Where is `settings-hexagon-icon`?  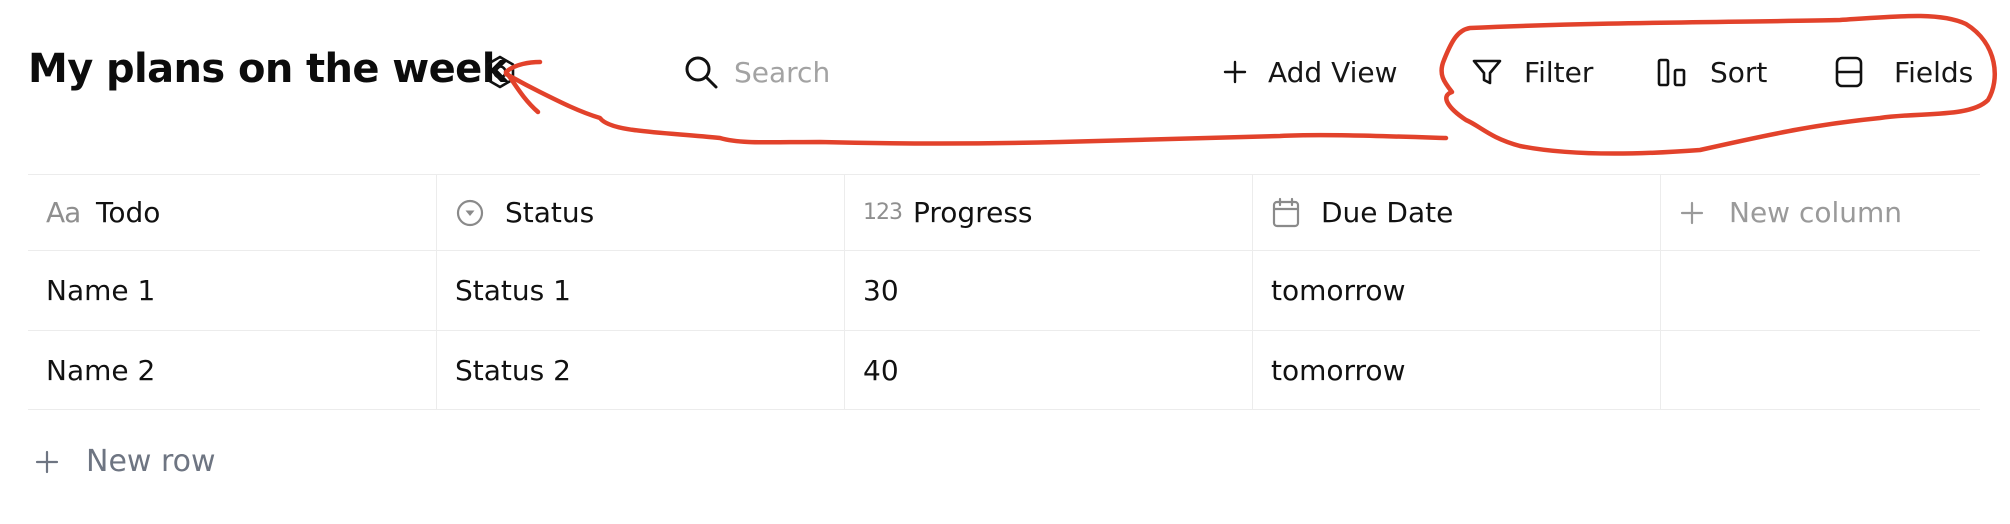 settings-hexagon-icon is located at coordinates (500, 72).